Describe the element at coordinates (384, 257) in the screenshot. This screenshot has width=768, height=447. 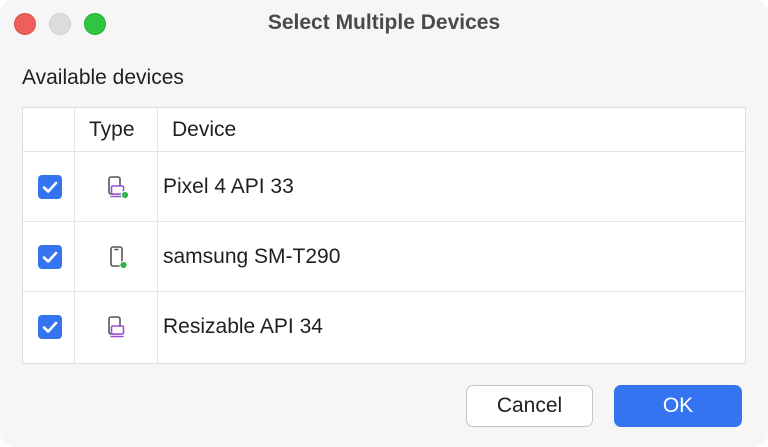
I see `table-row: samsung SM-T290` at that location.